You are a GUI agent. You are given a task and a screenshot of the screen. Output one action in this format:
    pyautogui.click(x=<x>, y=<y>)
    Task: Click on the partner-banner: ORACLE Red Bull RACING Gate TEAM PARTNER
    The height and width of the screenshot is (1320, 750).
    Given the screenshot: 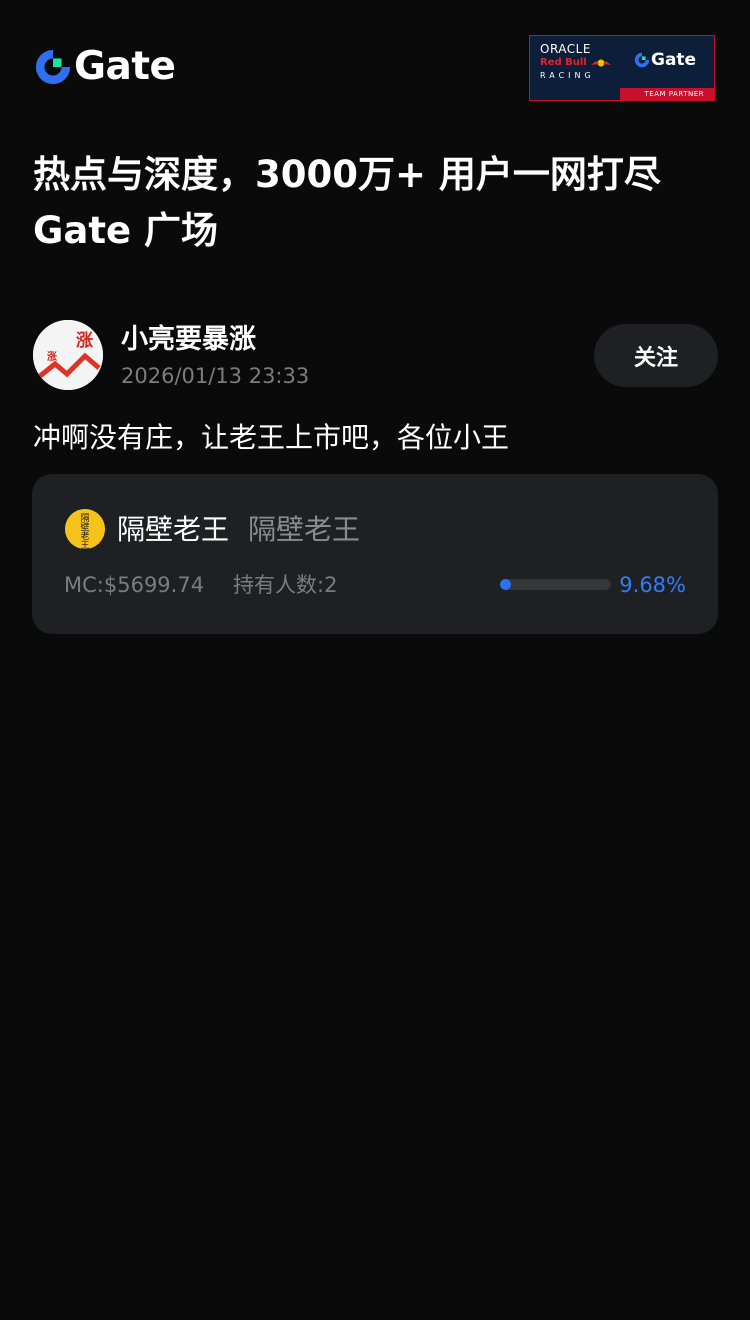 What is the action you would take?
    pyautogui.click(x=622, y=68)
    